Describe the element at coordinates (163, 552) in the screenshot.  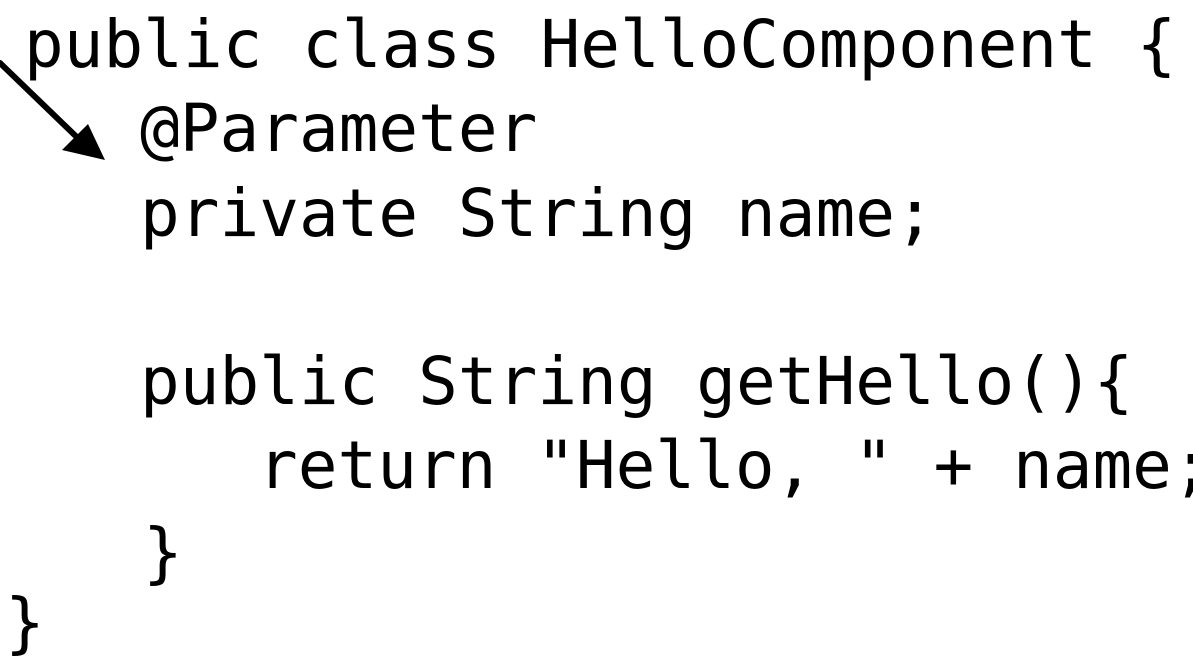
I see `code-line-6: }` at that location.